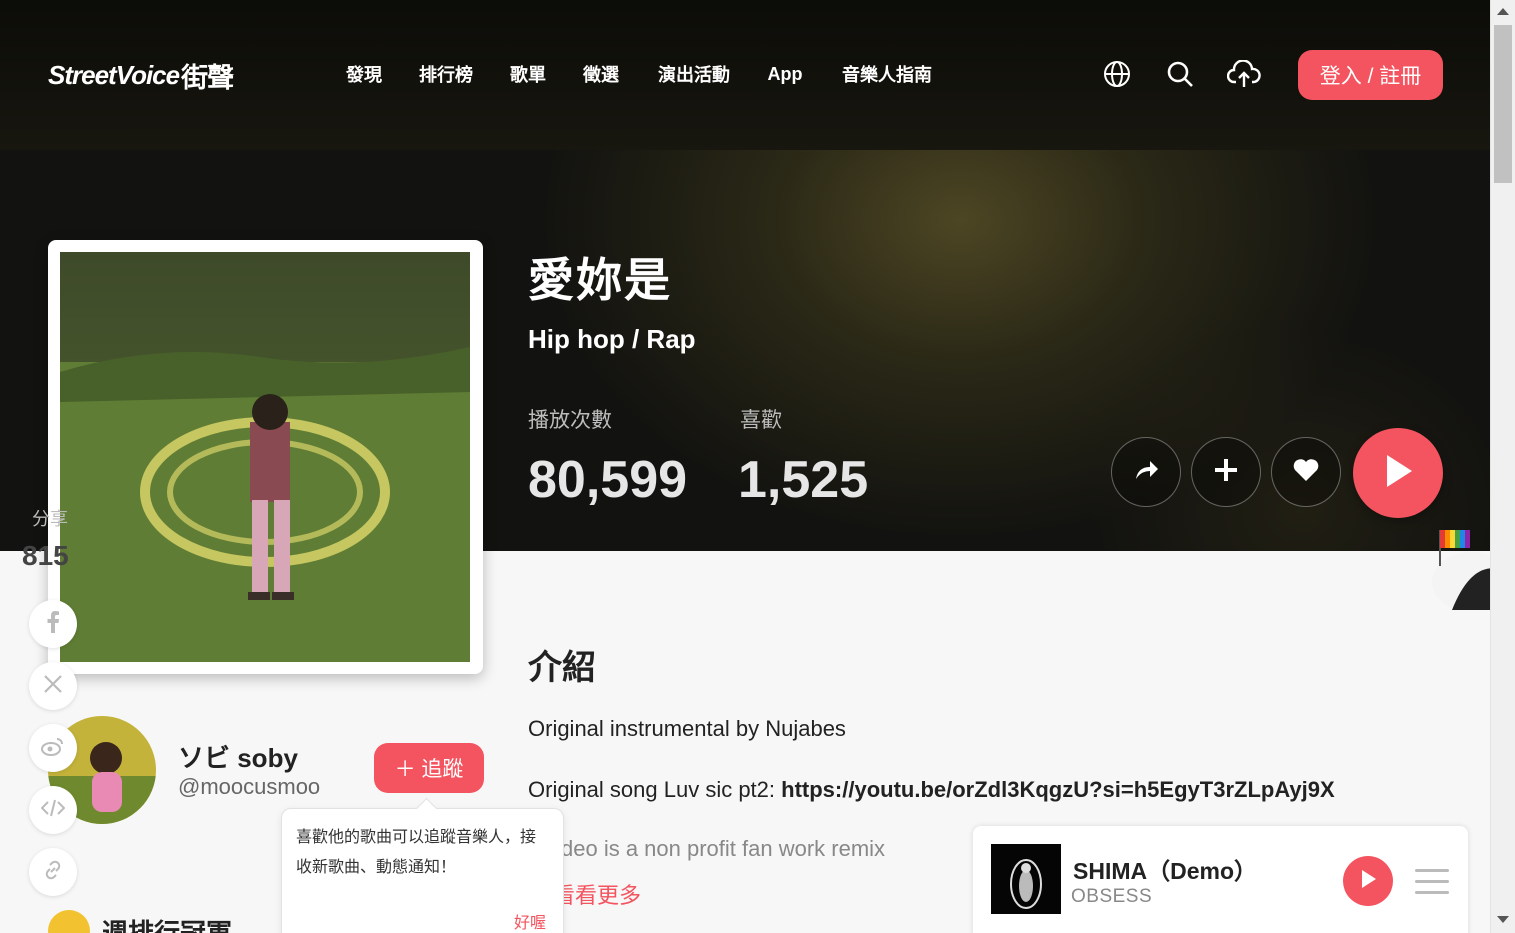 This screenshot has width=1515, height=933. What do you see at coordinates (1451, 565) in the screenshot?
I see `mascot-penguin-icon` at bounding box center [1451, 565].